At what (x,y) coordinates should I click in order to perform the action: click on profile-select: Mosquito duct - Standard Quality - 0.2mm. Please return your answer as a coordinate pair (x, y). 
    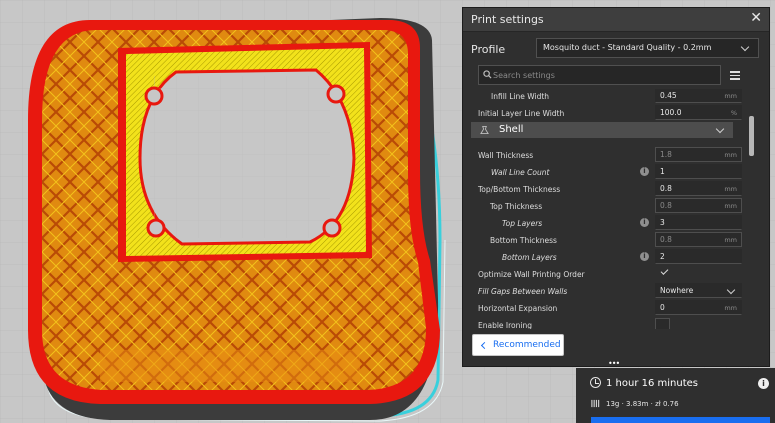
    Looking at the image, I should click on (647, 48).